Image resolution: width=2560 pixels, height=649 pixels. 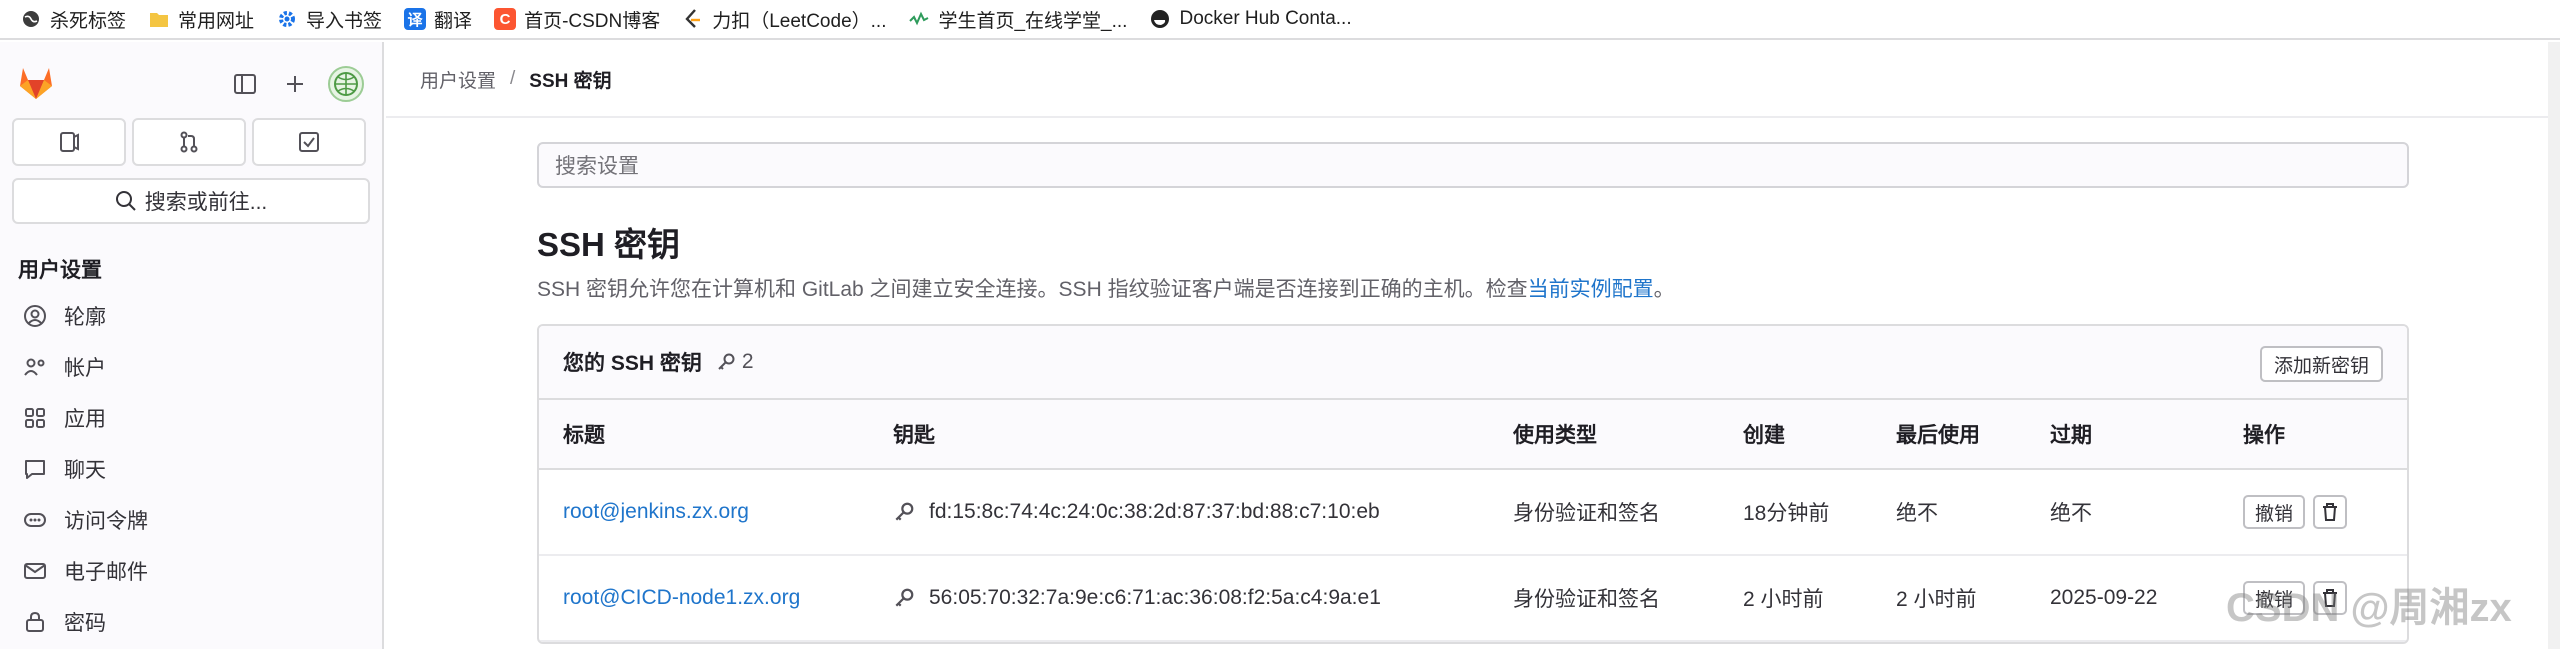 I want to click on delete-button, so click(x=2330, y=512).